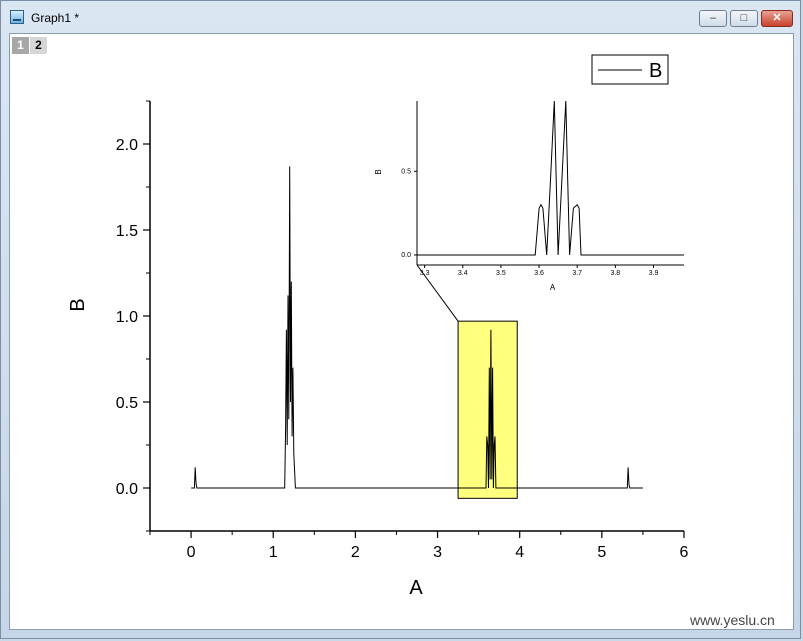  What do you see at coordinates (684, 552) in the screenshot?
I see `main-x-tick-label: 6` at bounding box center [684, 552].